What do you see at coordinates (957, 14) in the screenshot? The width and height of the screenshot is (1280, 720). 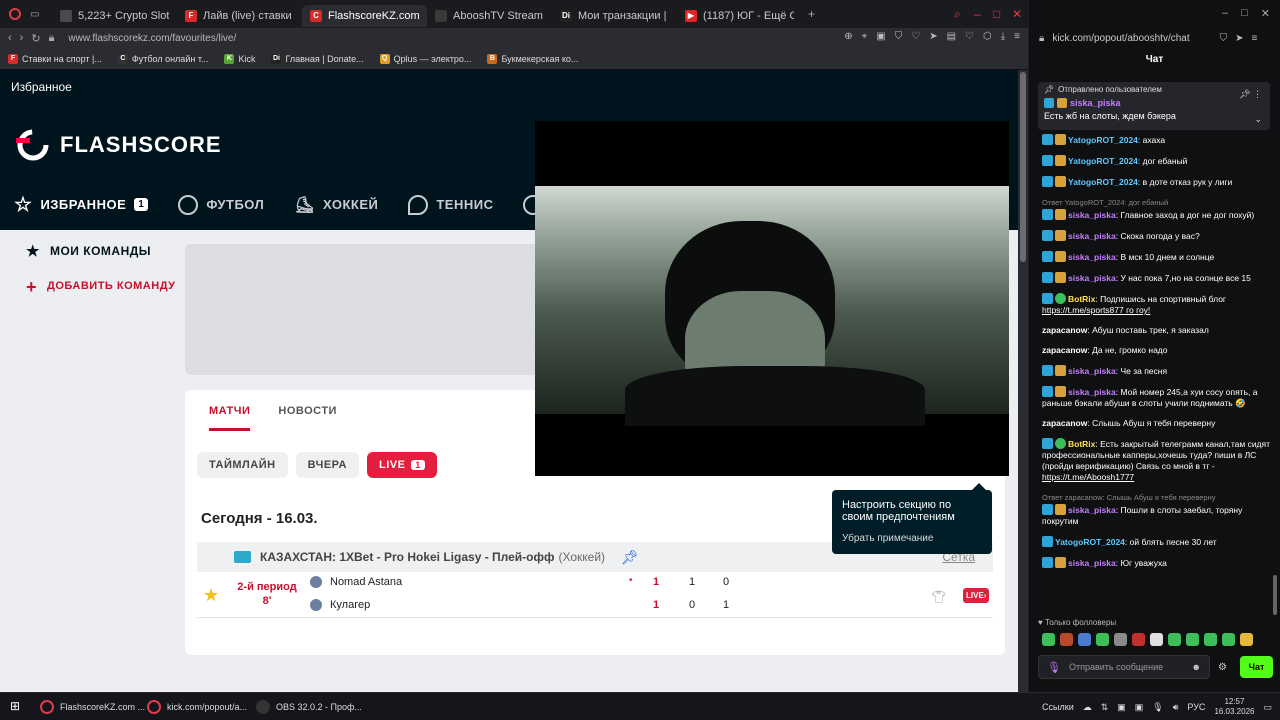 I see `search-icon: ⌕` at bounding box center [957, 14].